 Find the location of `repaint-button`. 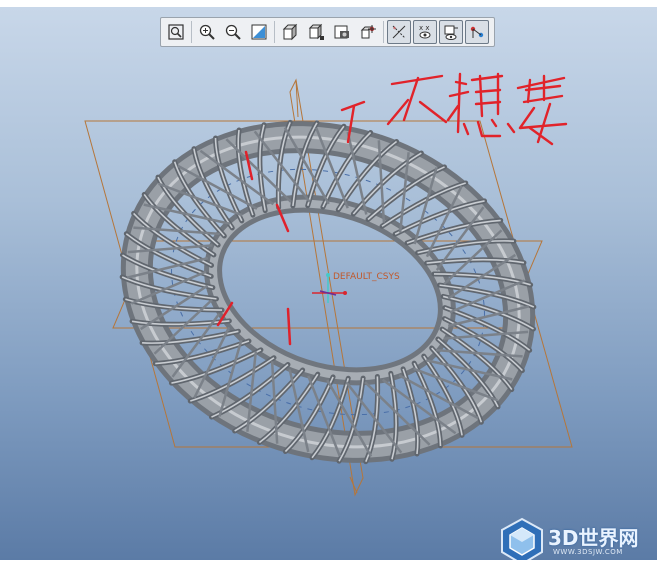

repaint-button is located at coordinates (259, 32).